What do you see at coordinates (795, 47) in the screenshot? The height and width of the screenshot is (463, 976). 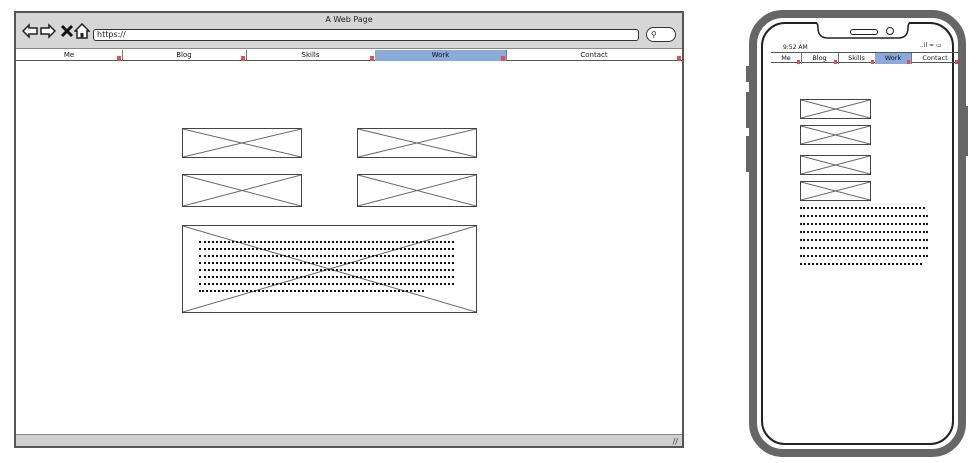 I see `phone-clock: 9:52 AM` at bounding box center [795, 47].